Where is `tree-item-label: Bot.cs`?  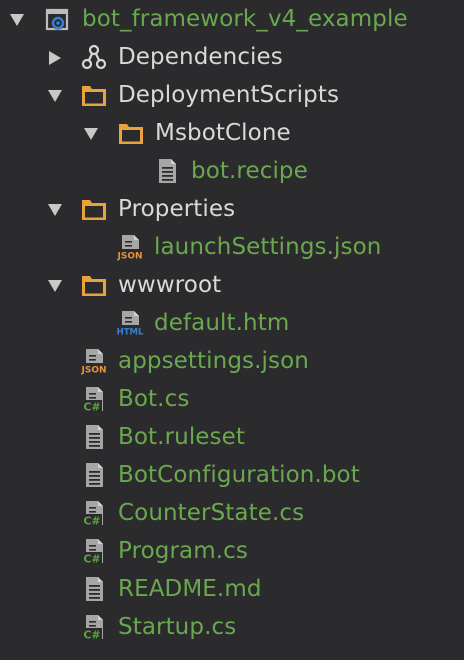
tree-item-label: Bot.cs is located at coordinates (154, 399).